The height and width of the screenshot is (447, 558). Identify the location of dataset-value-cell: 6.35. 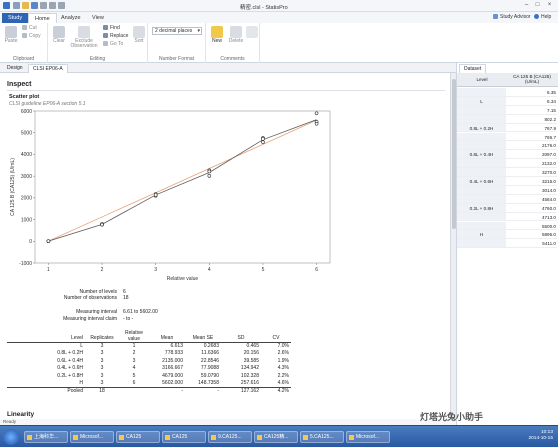
(531, 92).